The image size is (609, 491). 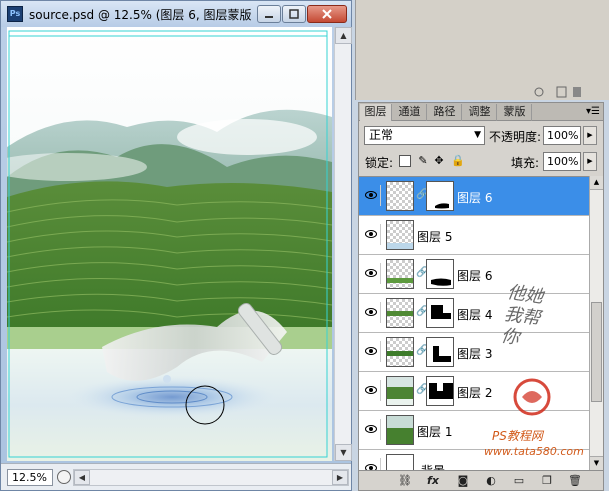 I want to click on zoom-menu-icon, so click(x=64, y=477).